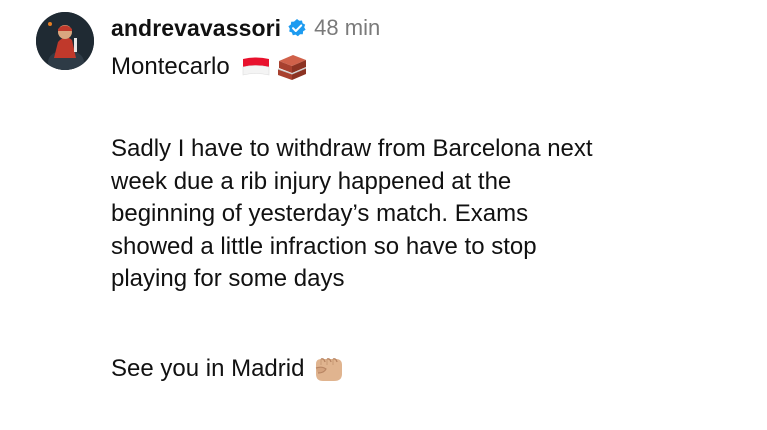 The height and width of the screenshot is (430, 767). What do you see at coordinates (328, 369) in the screenshot?
I see `fist-bump-icon` at bounding box center [328, 369].